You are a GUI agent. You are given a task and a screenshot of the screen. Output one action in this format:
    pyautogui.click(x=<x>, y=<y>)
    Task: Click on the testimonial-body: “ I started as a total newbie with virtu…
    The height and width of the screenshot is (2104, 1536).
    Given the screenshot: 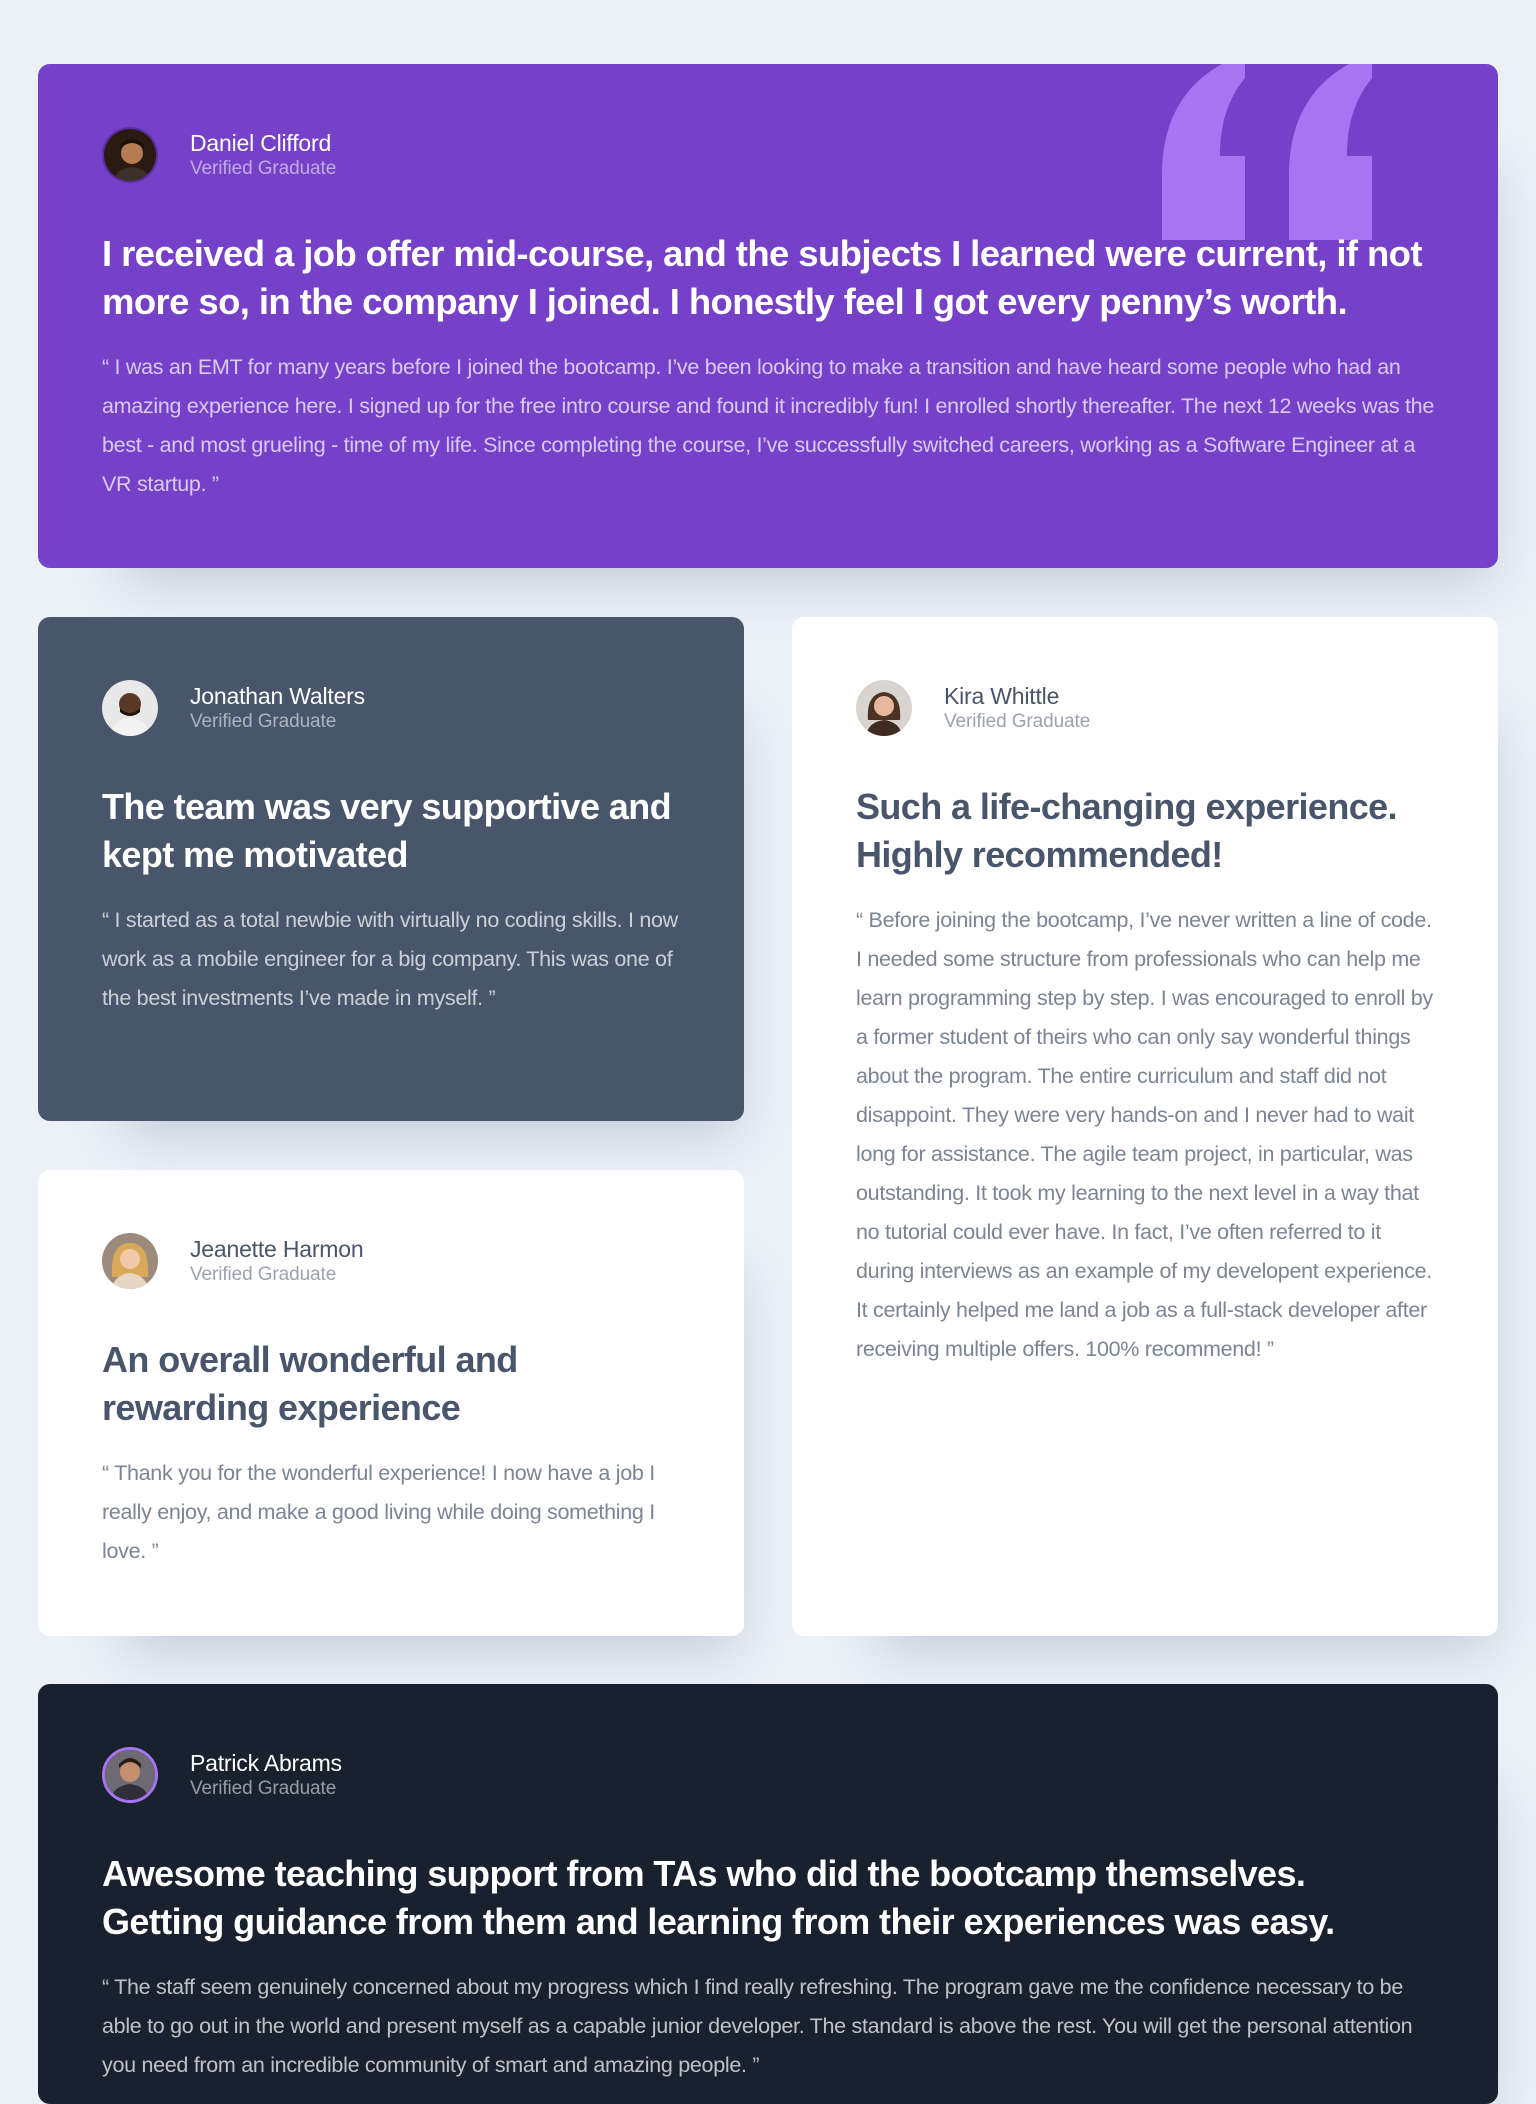 What is the action you would take?
    pyautogui.click(x=390, y=959)
    